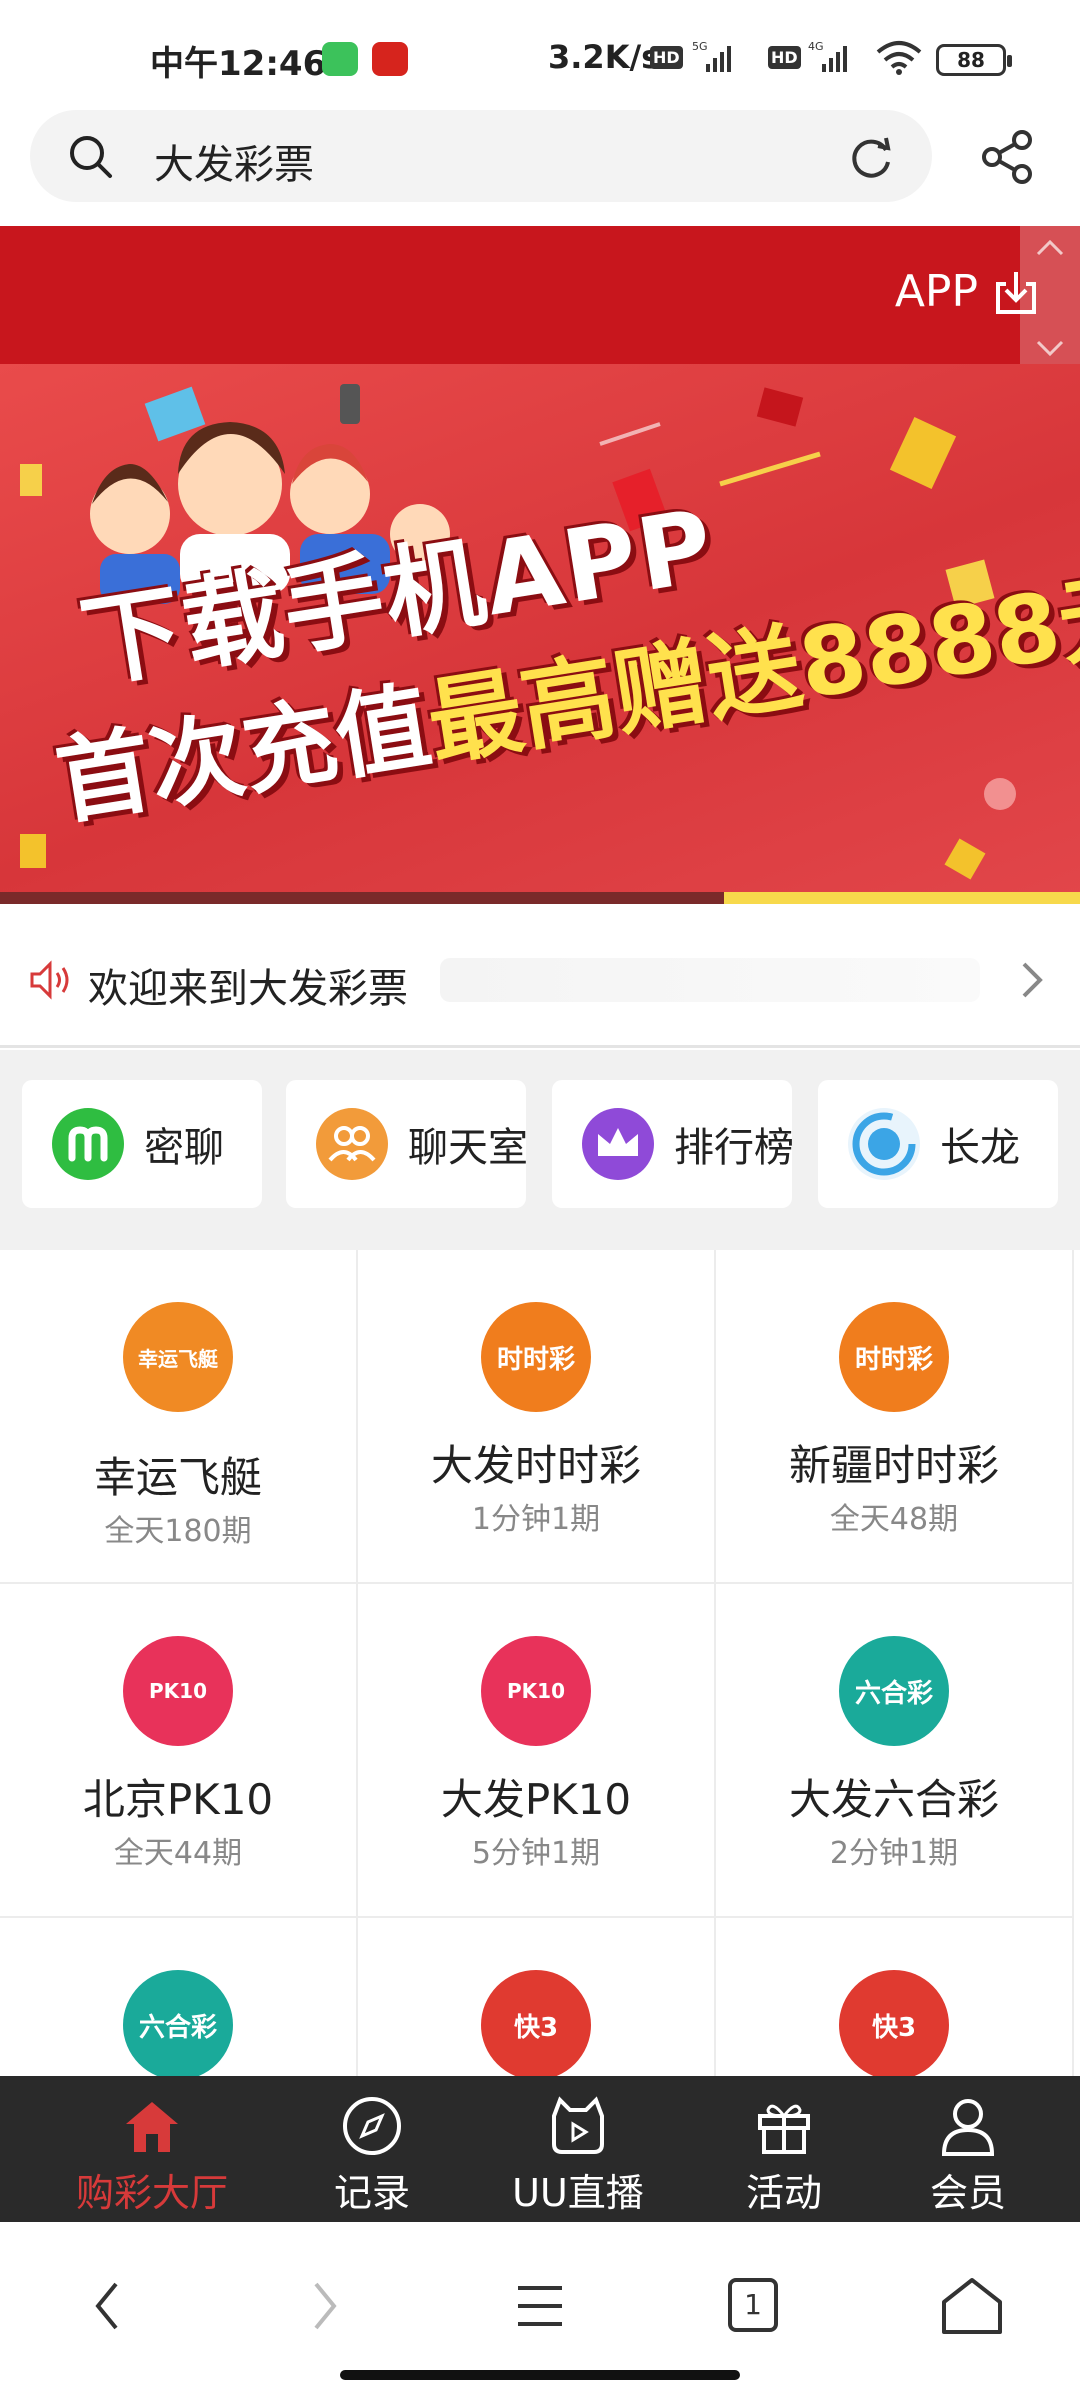 The image size is (1080, 2400). I want to click on chatroom-icon, so click(352, 1144).